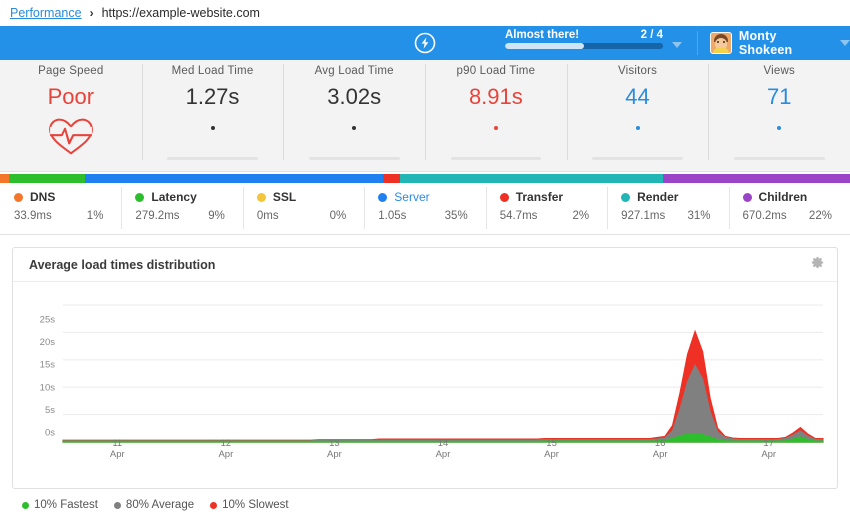 The width and height of the screenshot is (850, 520). I want to click on gear-icon, so click(817, 265).